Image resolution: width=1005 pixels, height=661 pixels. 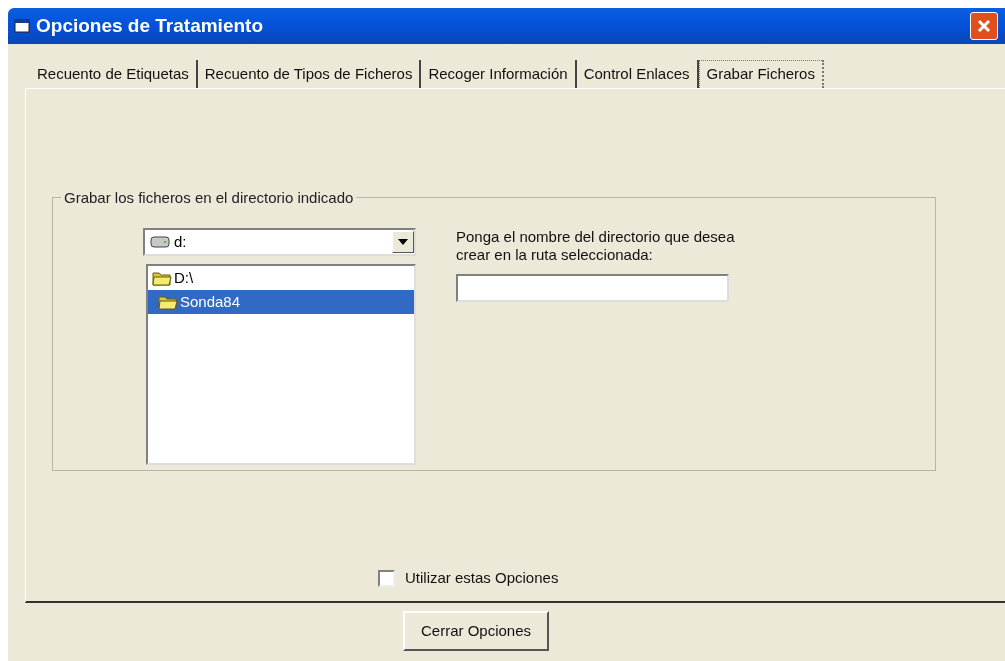 I want to click on caret-icon, so click(x=403, y=242).